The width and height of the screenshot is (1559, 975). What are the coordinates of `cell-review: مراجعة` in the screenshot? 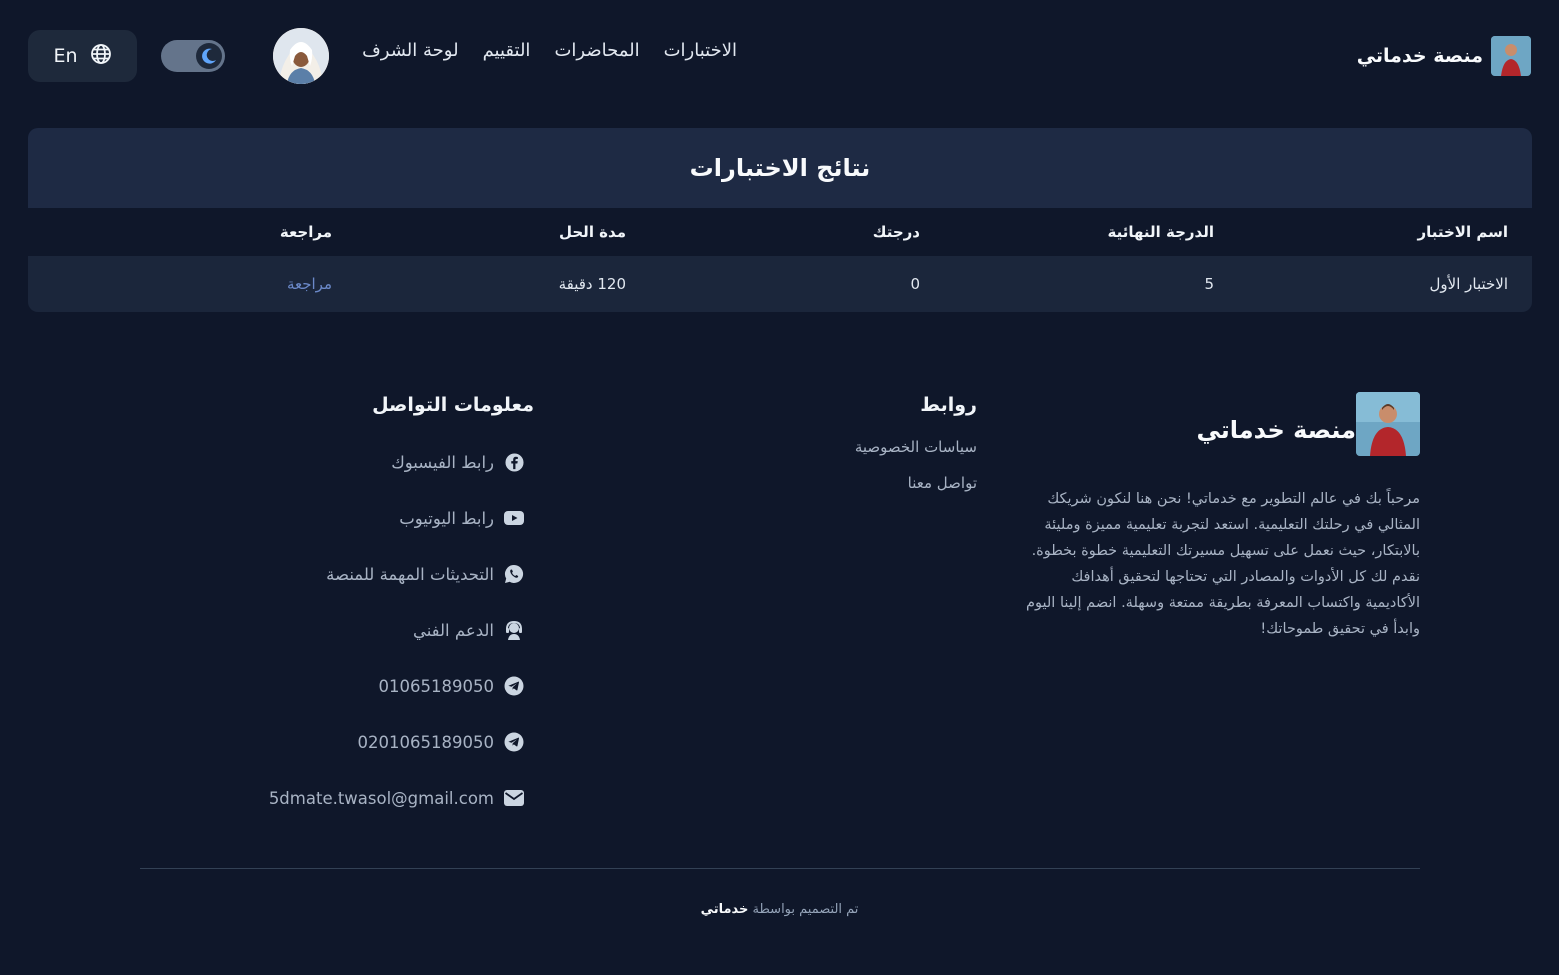 It's located at (192, 284).